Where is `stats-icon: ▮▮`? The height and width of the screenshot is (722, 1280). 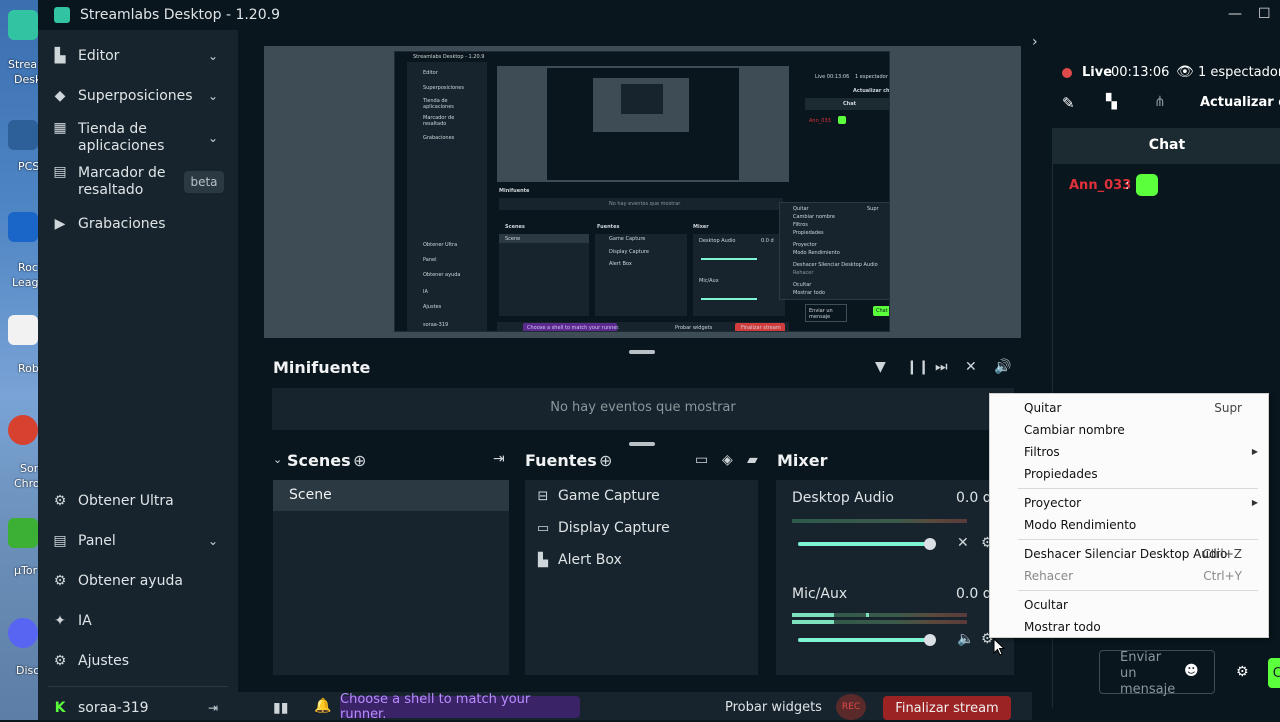 stats-icon: ▮▮ is located at coordinates (280, 708).